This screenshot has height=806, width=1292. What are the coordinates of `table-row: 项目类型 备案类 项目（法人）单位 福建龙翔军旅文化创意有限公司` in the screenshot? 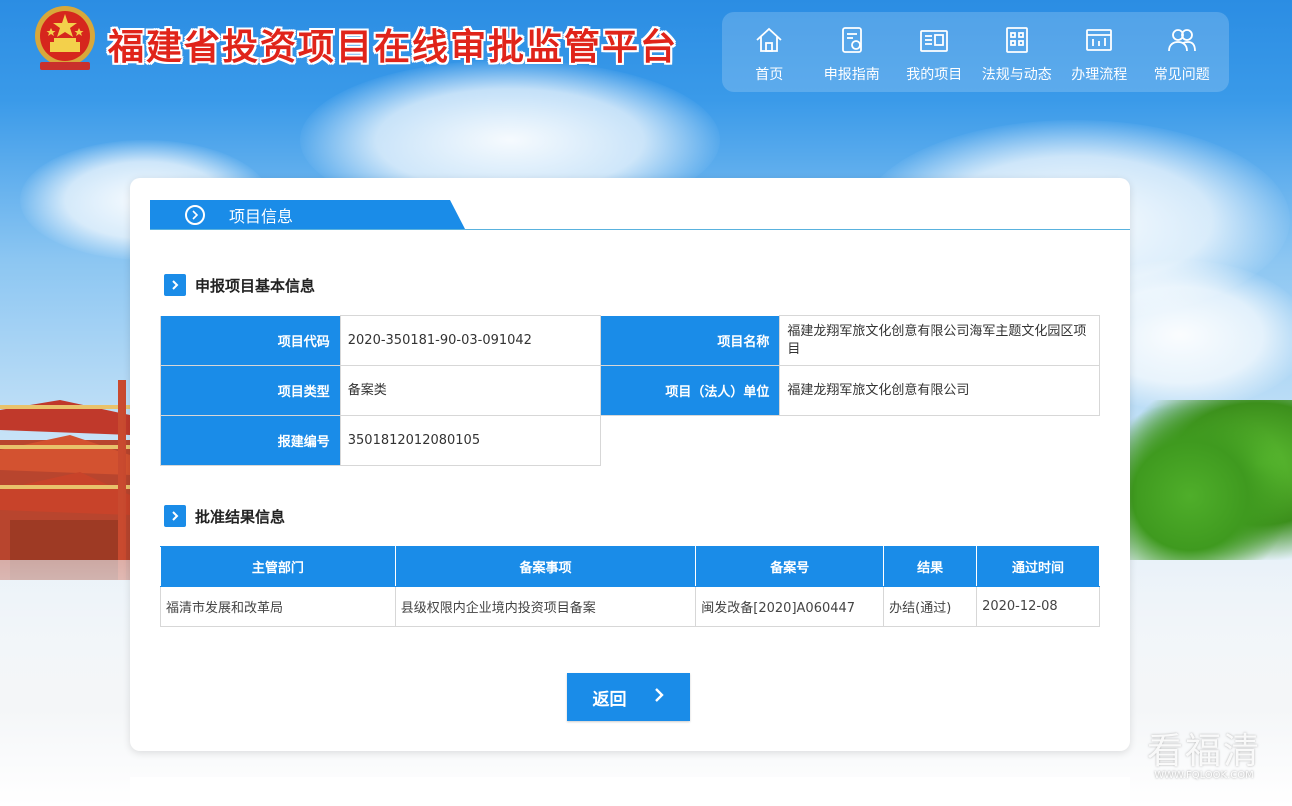 It's located at (630, 390).